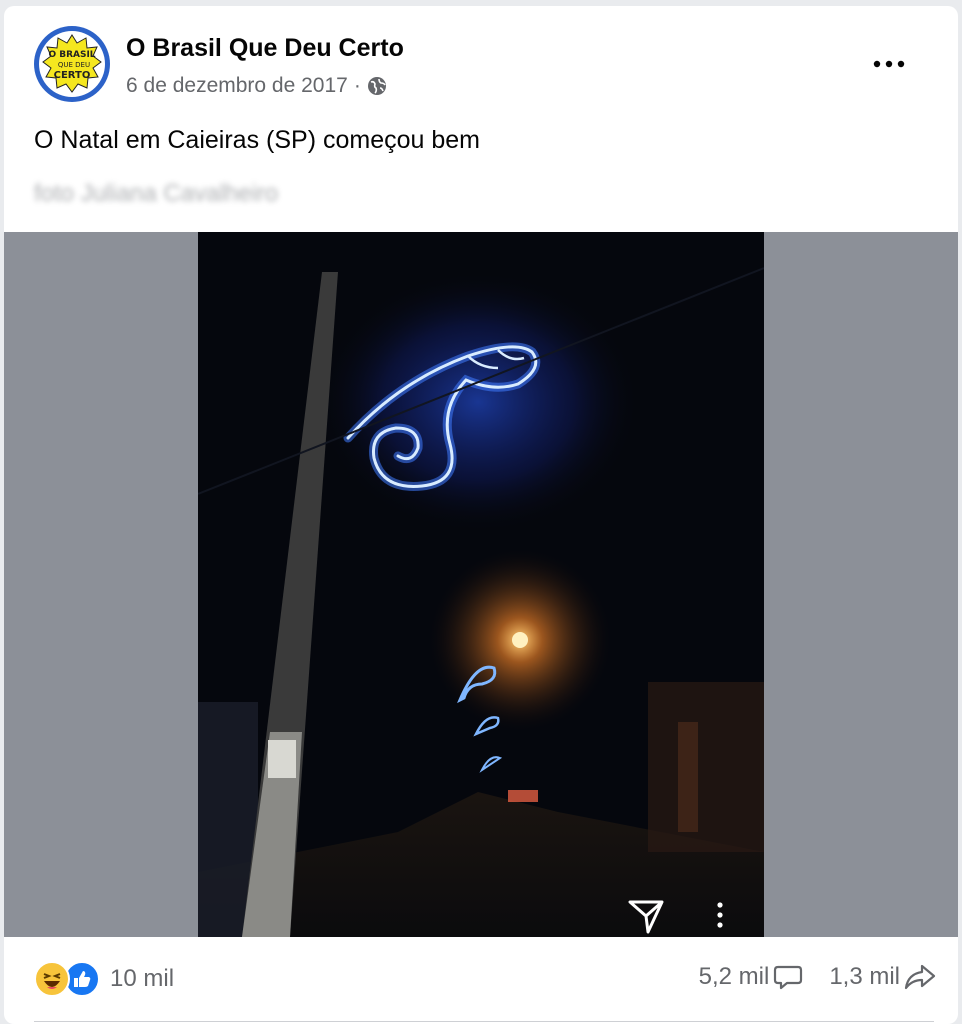 This screenshot has height=1024, width=962. I want to click on globe-icon, so click(377, 86).